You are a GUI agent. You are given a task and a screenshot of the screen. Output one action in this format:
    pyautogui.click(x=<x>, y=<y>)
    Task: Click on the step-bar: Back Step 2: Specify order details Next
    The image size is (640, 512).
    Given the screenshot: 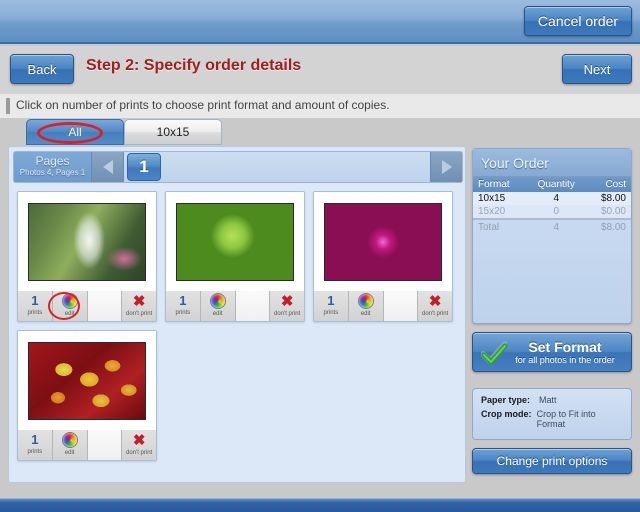 What is the action you would take?
    pyautogui.click(x=320, y=70)
    